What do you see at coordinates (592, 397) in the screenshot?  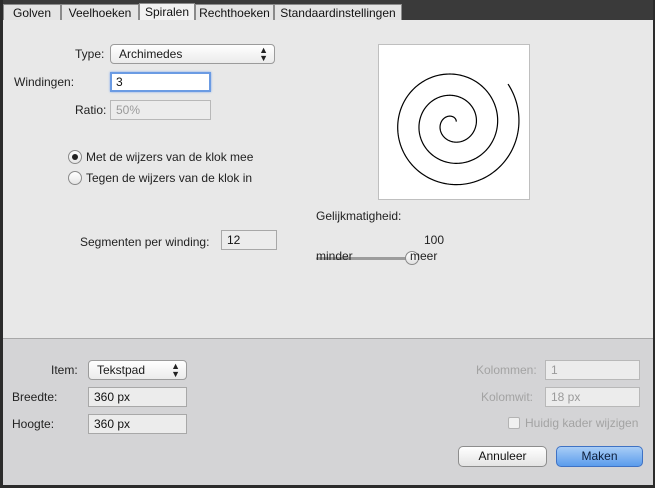 I see `gutter-input: 18 px` at bounding box center [592, 397].